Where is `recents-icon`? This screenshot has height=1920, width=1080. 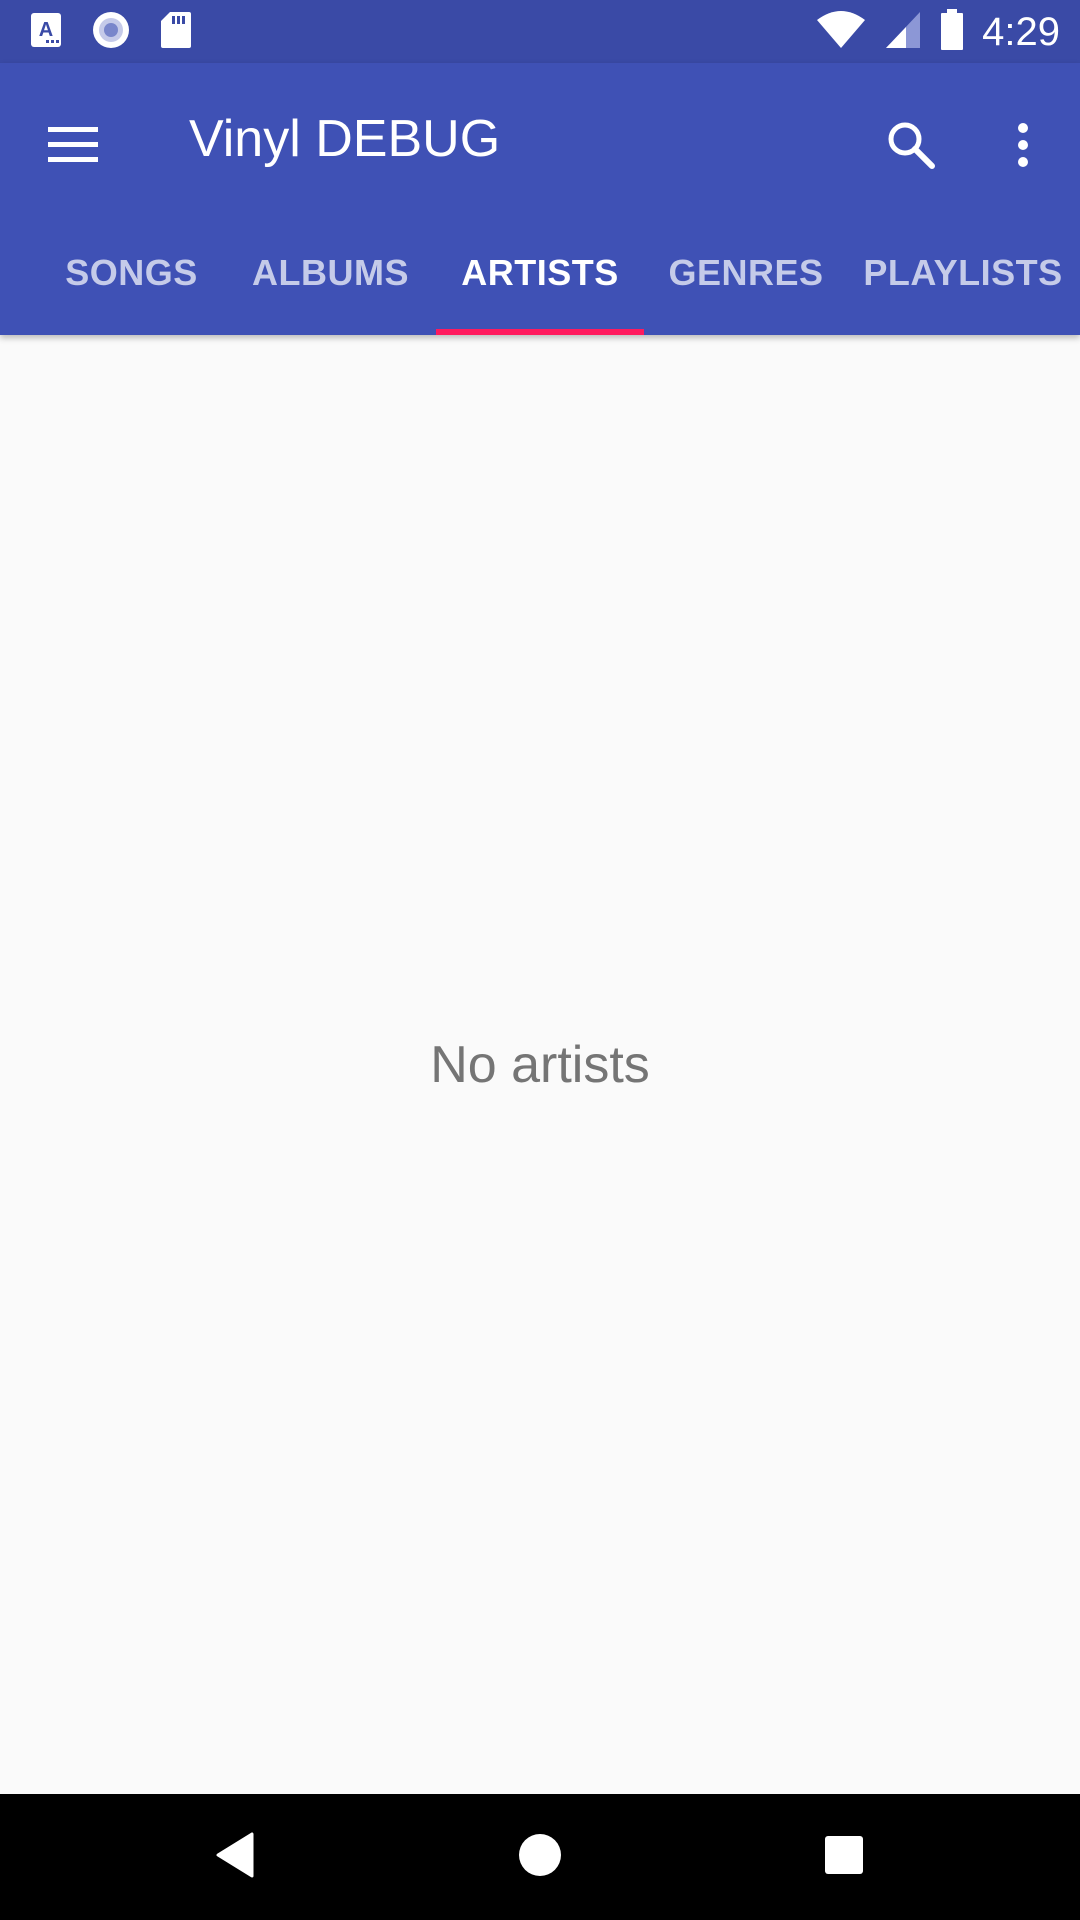
recents-icon is located at coordinates (844, 1857).